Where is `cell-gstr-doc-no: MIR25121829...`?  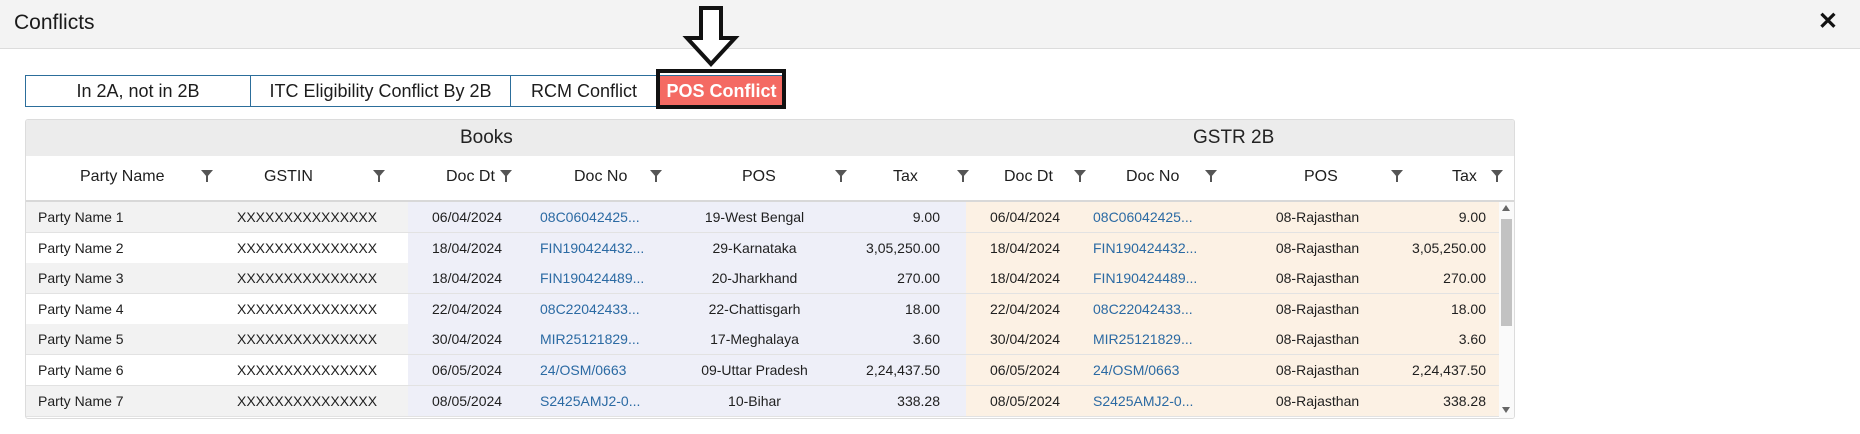
cell-gstr-doc-no: MIR25121829... is located at coordinates (1153, 339).